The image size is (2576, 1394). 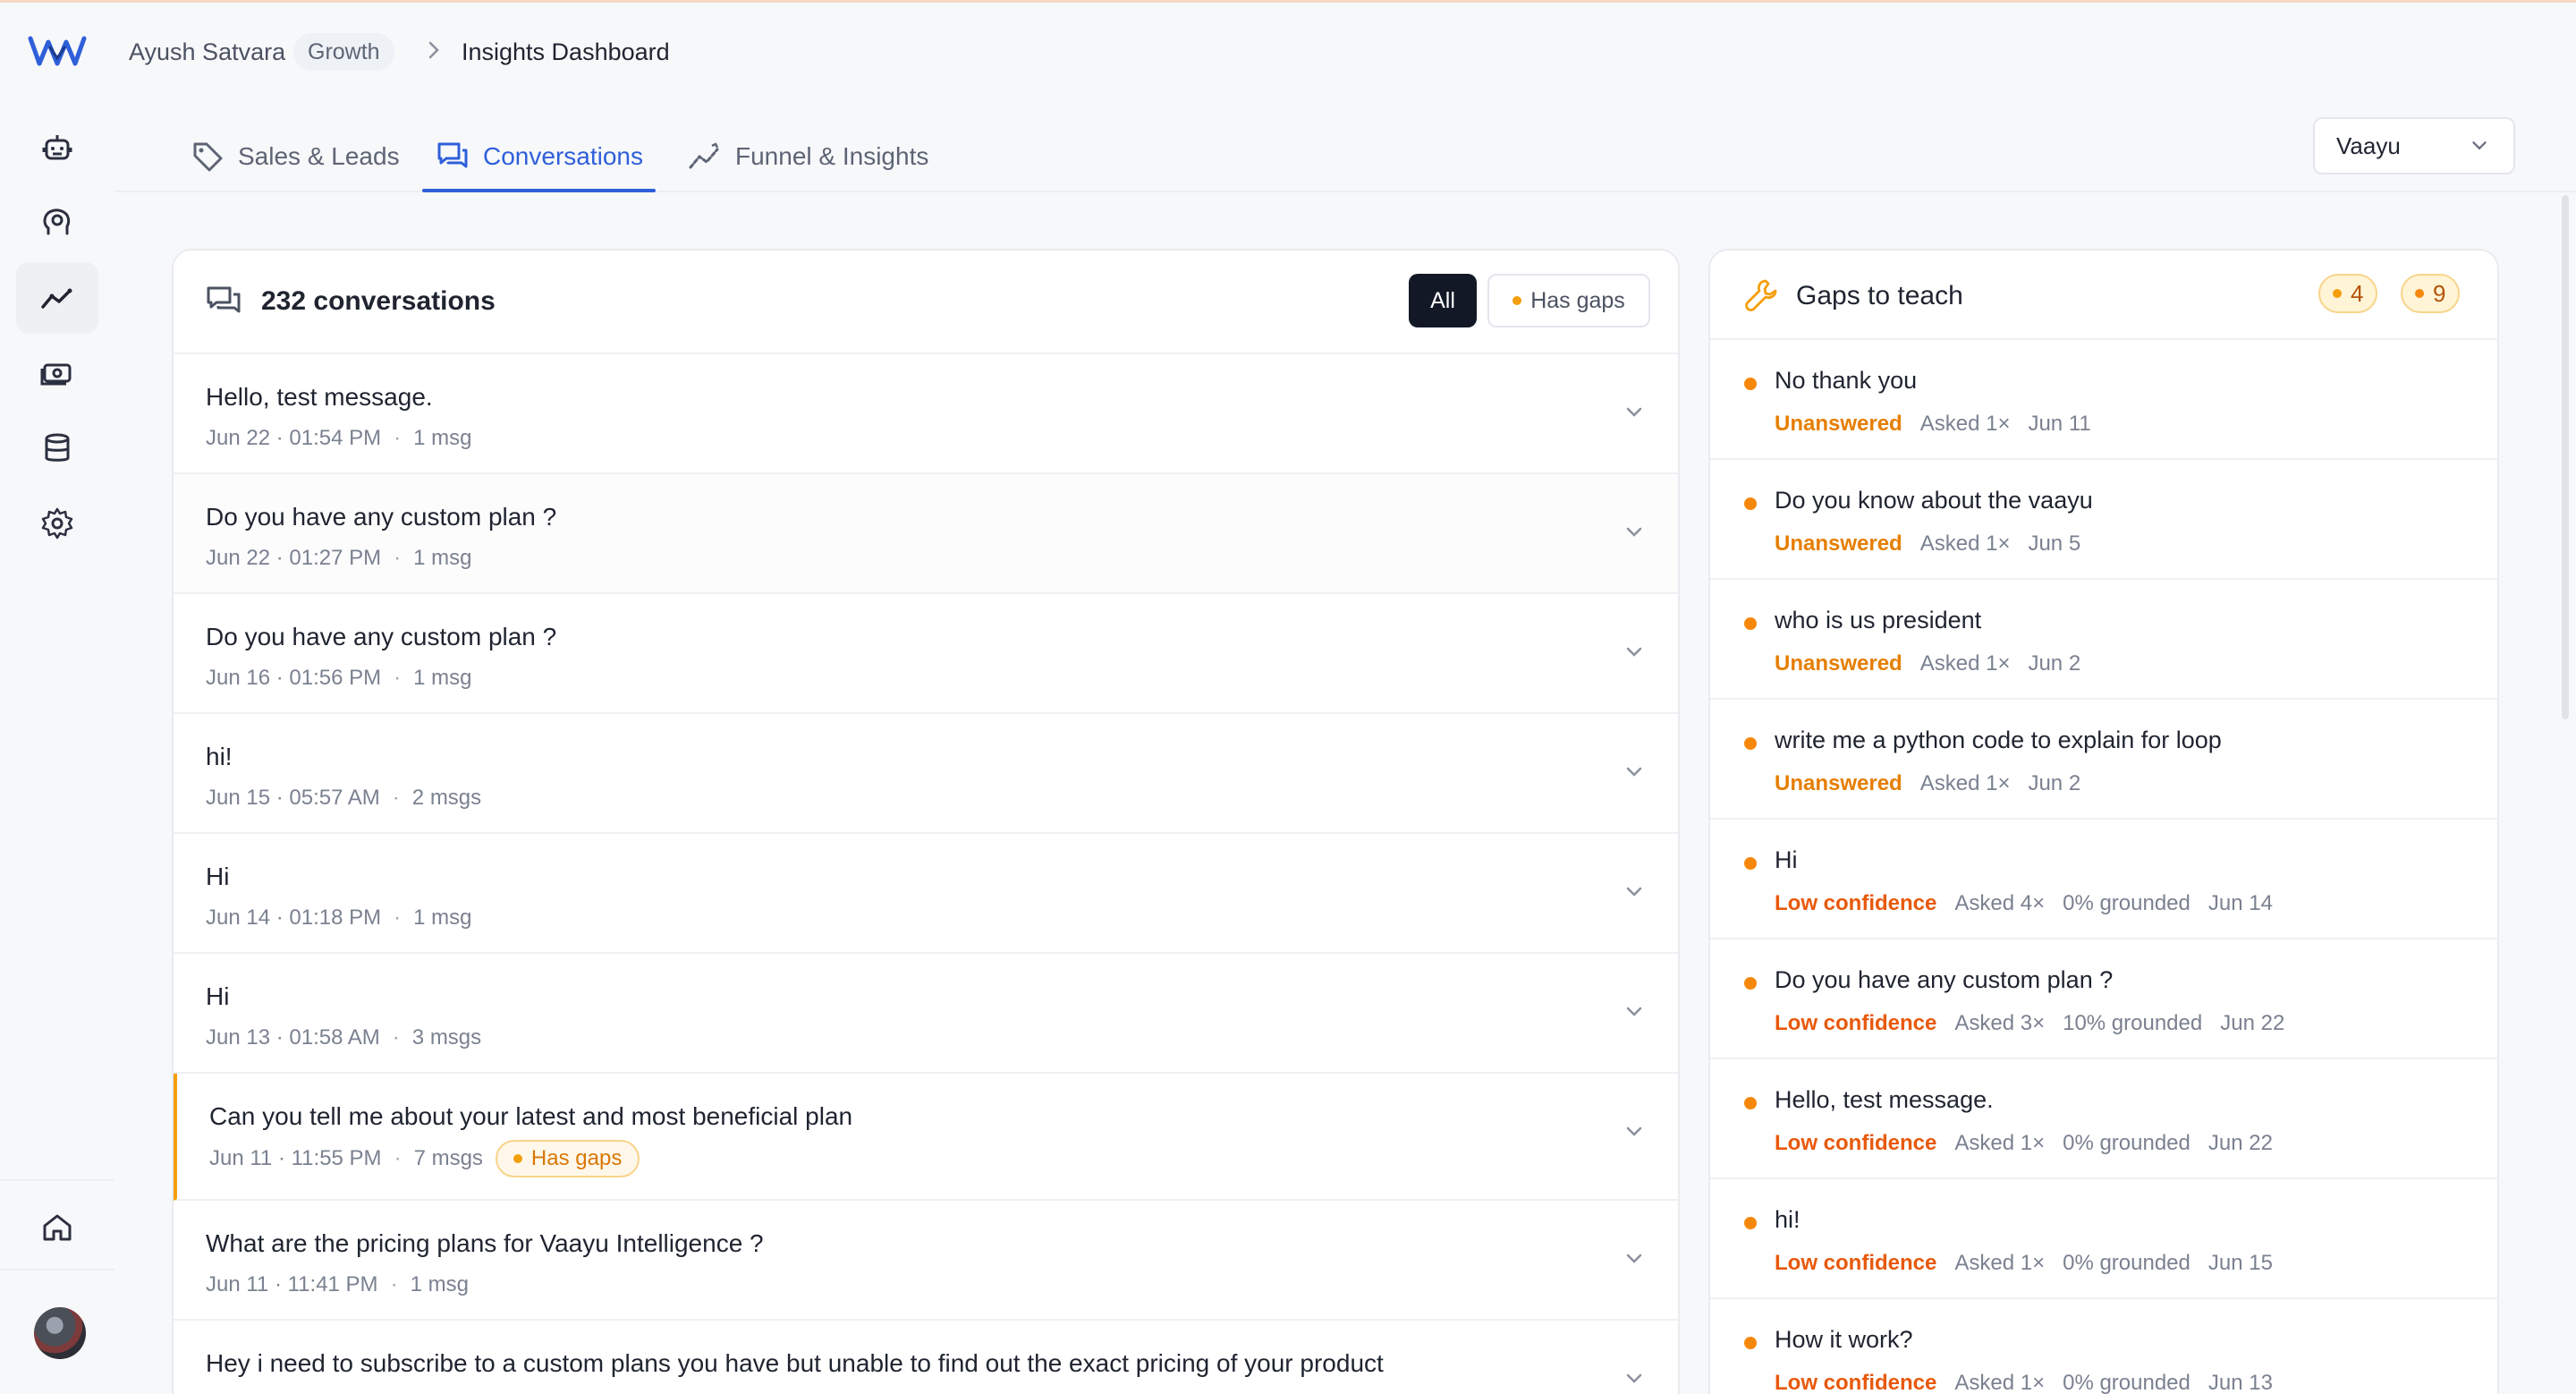 I want to click on chevron-right-icon, so click(x=433, y=50).